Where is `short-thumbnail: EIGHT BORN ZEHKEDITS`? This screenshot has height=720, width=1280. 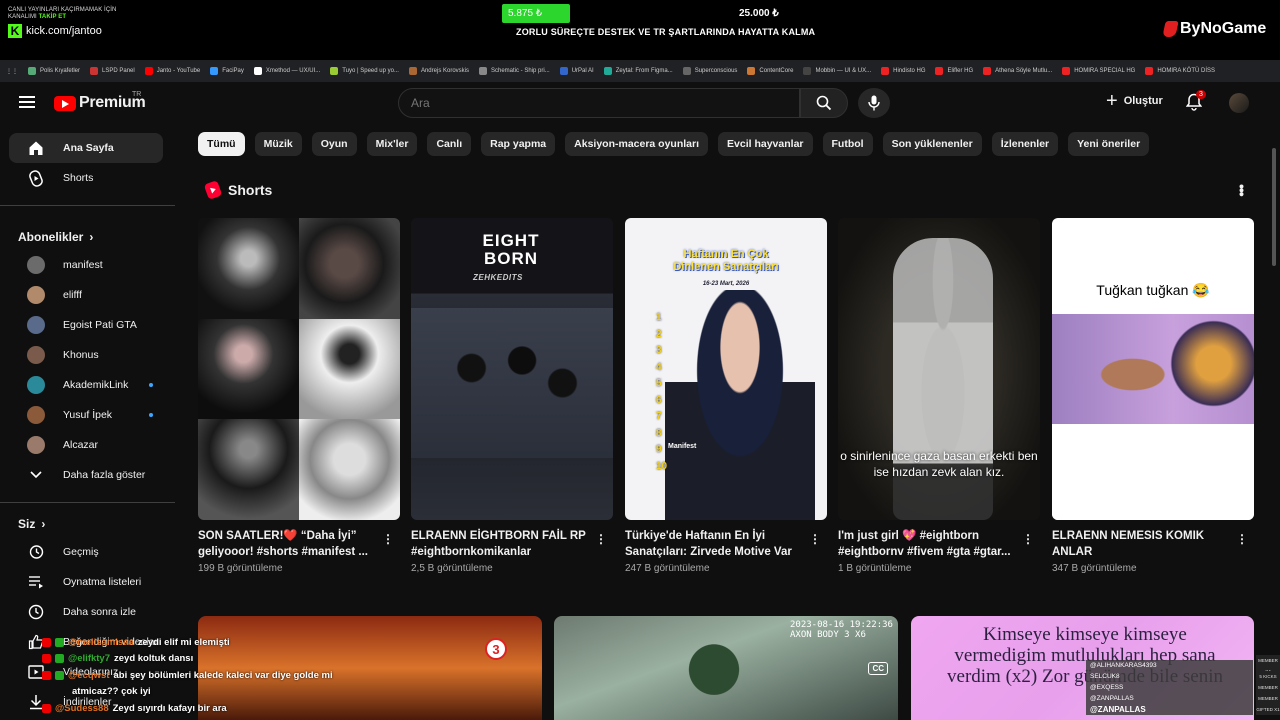 short-thumbnail: EIGHT BORN ZEHKEDITS is located at coordinates (512, 369).